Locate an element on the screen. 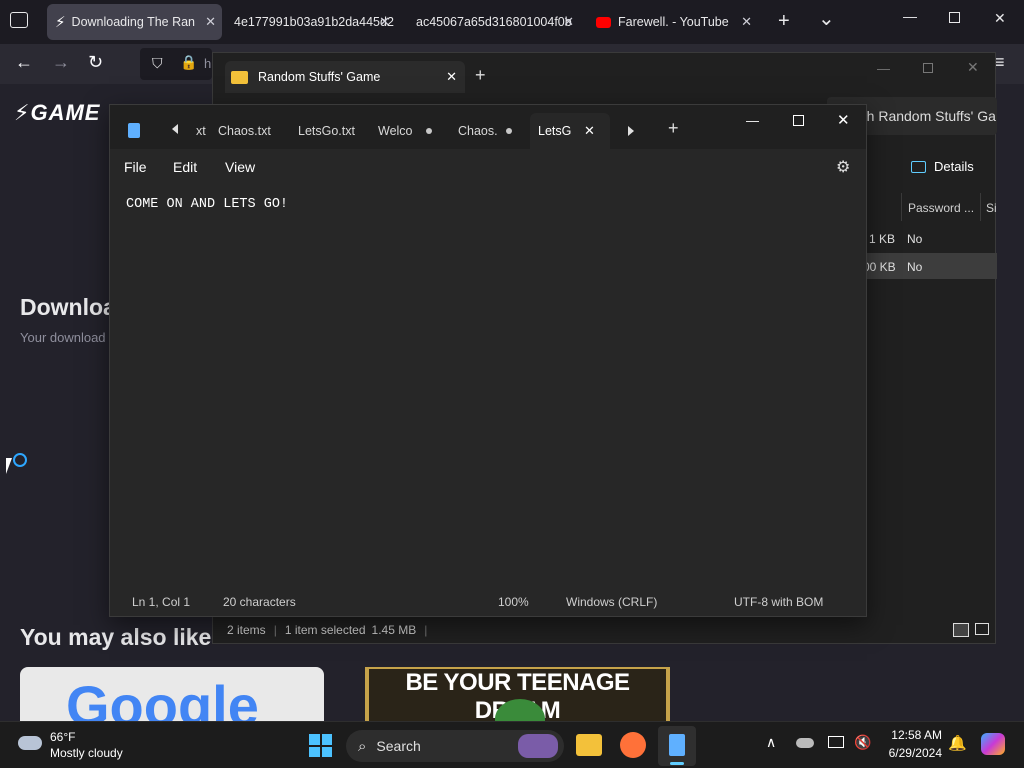 The height and width of the screenshot is (768, 1024). volume-mute-icon: 🔇 is located at coordinates (862, 742).